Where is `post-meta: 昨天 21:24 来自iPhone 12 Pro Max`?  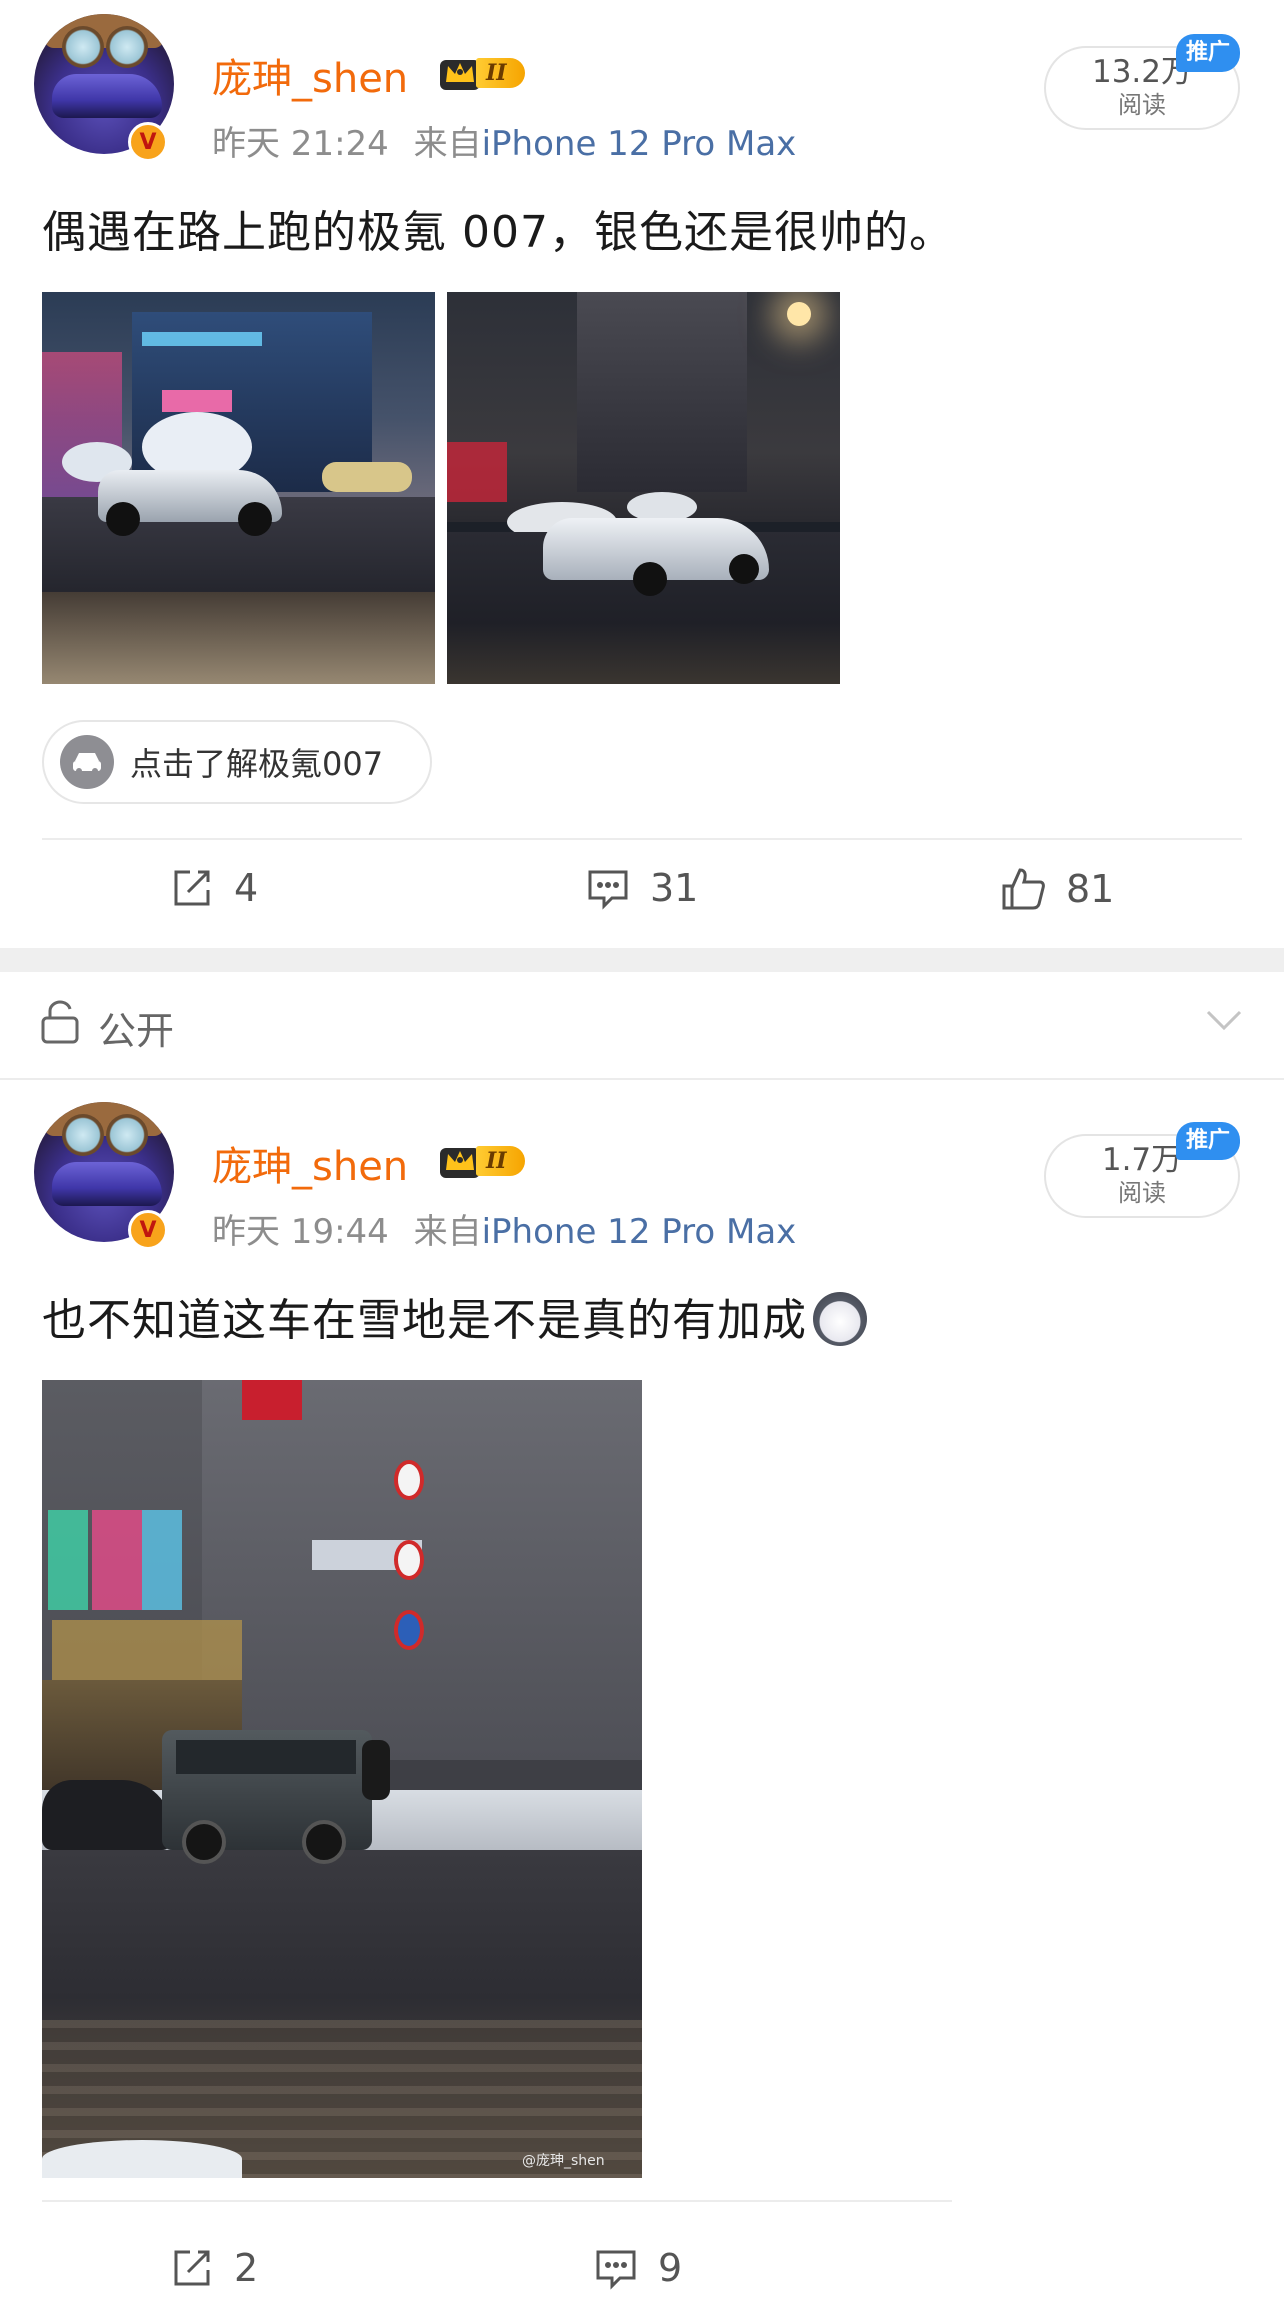 post-meta: 昨天 21:24 来自iPhone 12 Pro Max is located at coordinates (504, 140).